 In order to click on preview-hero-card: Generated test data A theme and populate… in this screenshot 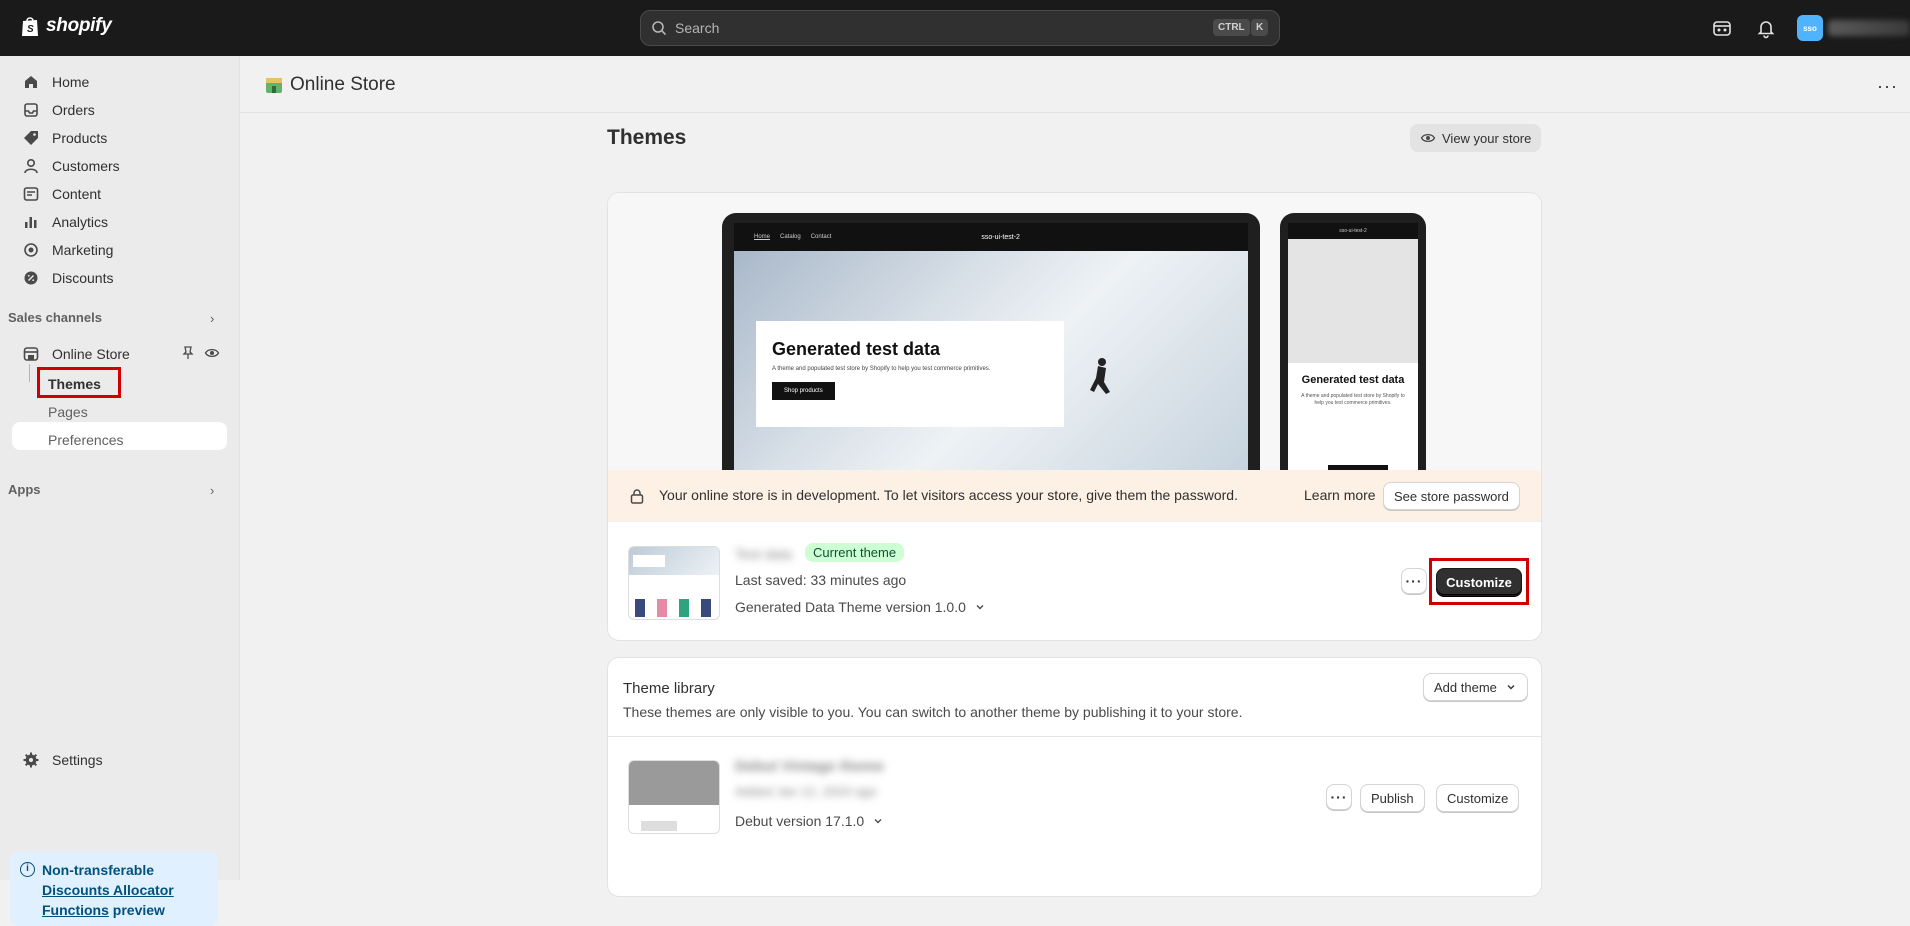, I will do `click(910, 374)`.